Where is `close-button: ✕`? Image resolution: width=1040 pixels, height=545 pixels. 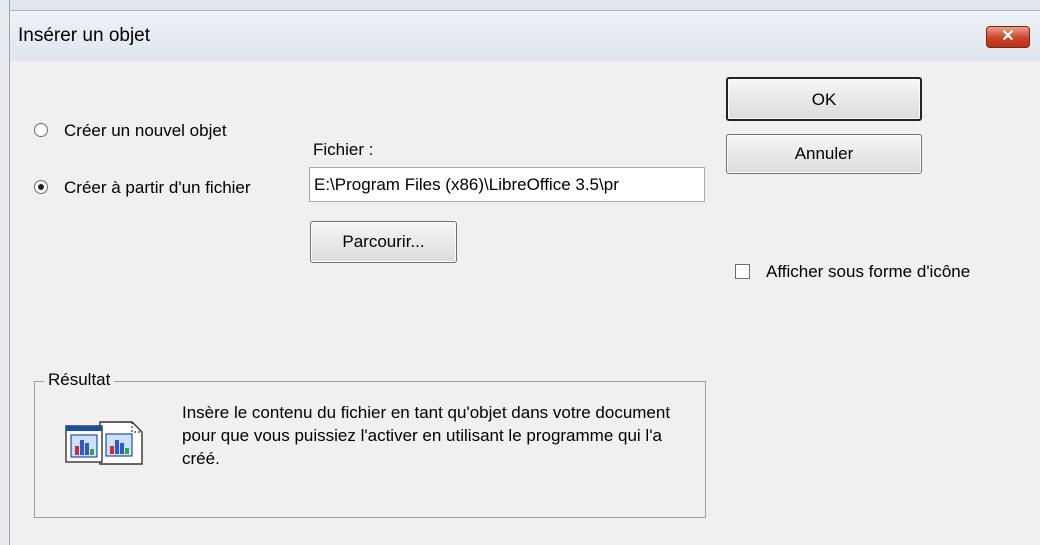
close-button: ✕ is located at coordinates (1008, 37).